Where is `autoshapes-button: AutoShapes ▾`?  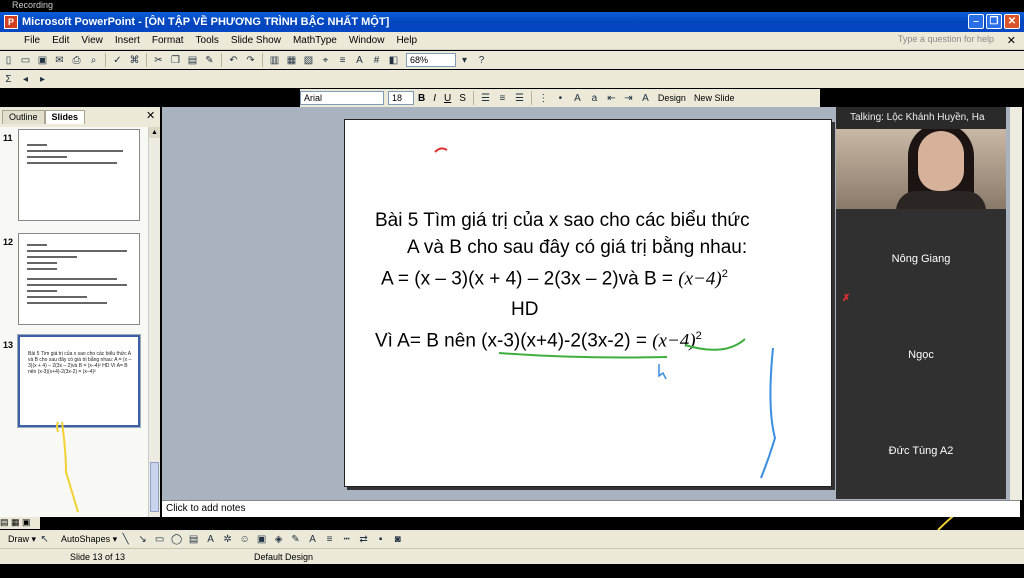
autoshapes-button: AutoShapes ▾ is located at coordinates (89, 539).